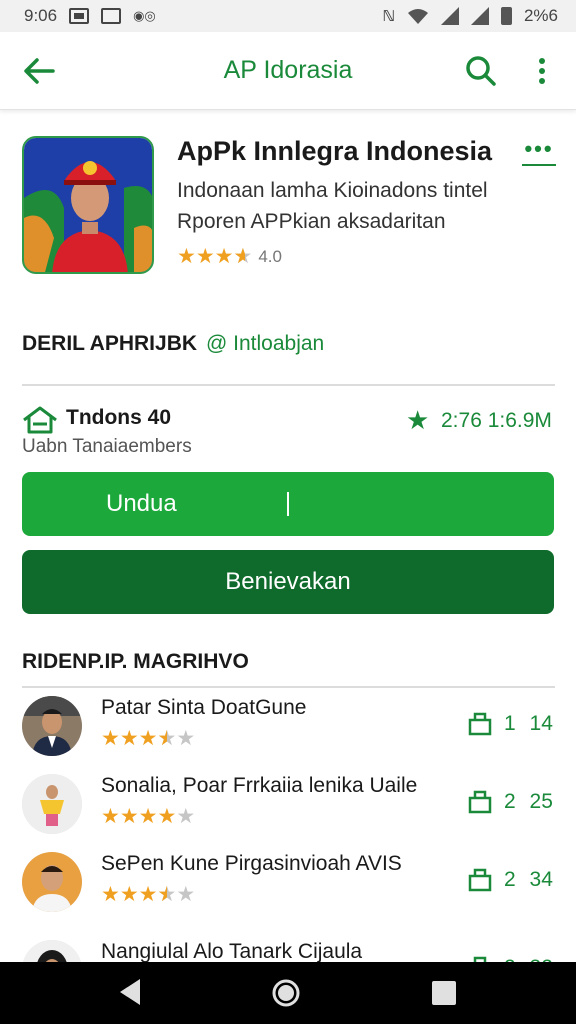 This screenshot has height=1024, width=576. What do you see at coordinates (204, 707) in the screenshot?
I see `review-author: Patar Sinta DoatGune` at bounding box center [204, 707].